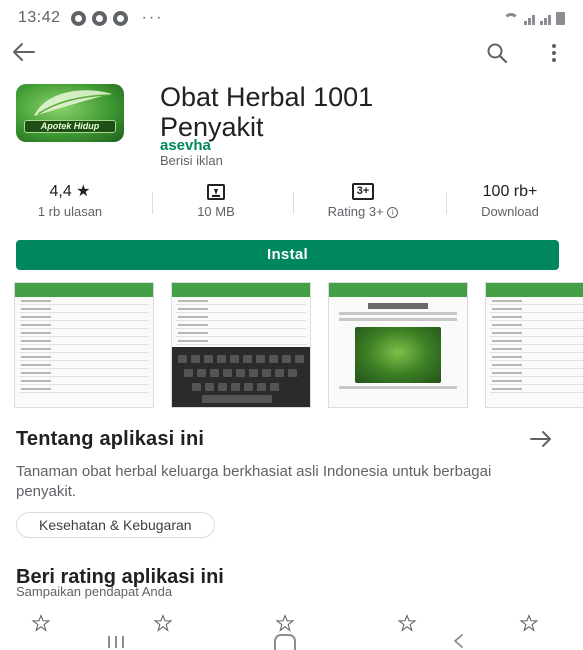 Image resolution: width=583 pixels, height=650 pixels. I want to click on app-bar, so click(291, 53).